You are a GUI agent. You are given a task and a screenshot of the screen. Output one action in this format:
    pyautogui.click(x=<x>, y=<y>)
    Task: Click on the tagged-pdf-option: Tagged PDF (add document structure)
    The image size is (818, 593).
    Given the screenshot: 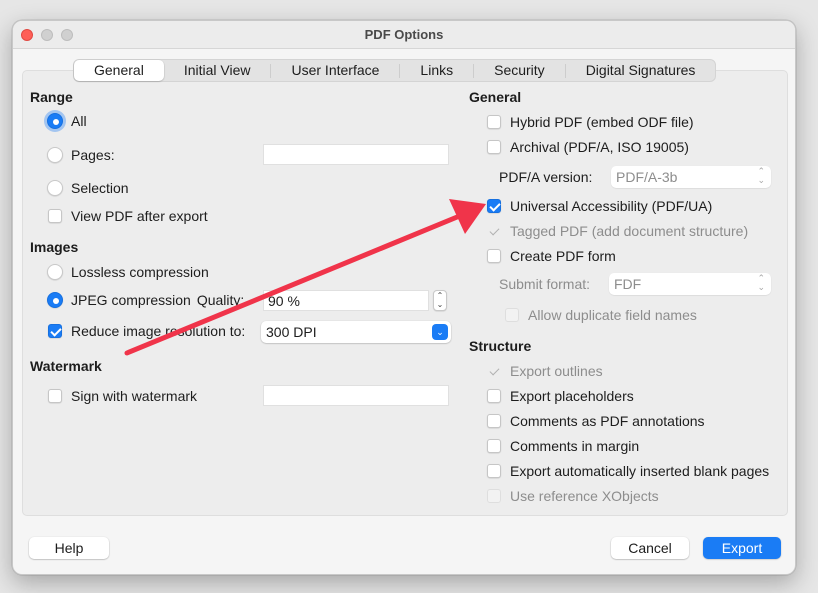 What is the action you would take?
    pyautogui.click(x=617, y=231)
    